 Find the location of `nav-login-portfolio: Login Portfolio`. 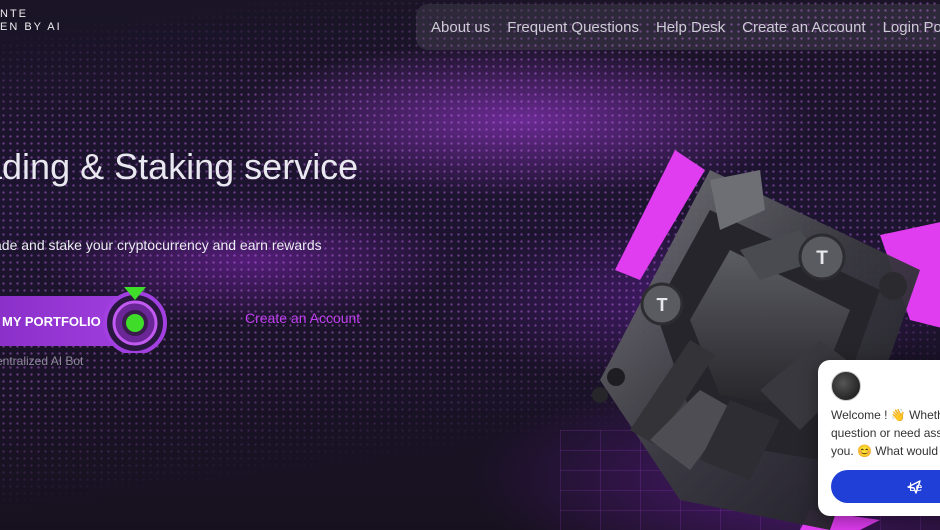

nav-login-portfolio: Login Portfolio is located at coordinates (911, 27).